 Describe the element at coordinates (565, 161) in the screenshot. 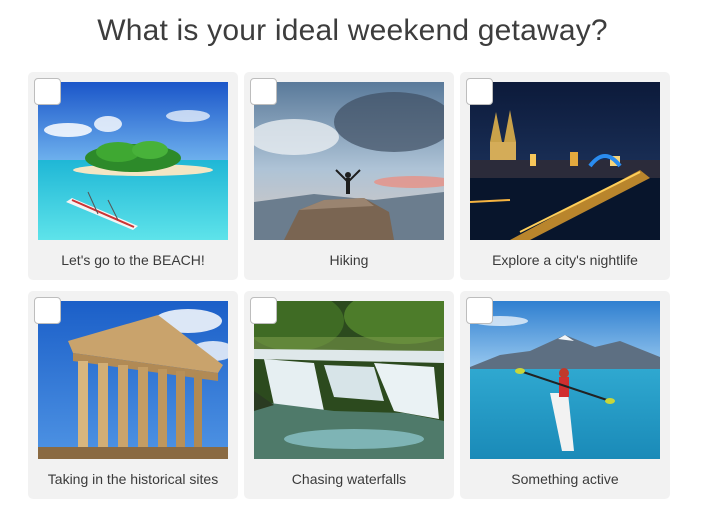

I see `city-nightlife-image` at that location.